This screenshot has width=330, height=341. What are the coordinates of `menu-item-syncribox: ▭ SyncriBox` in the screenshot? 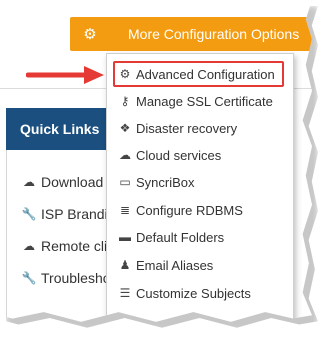 It's located at (156, 182).